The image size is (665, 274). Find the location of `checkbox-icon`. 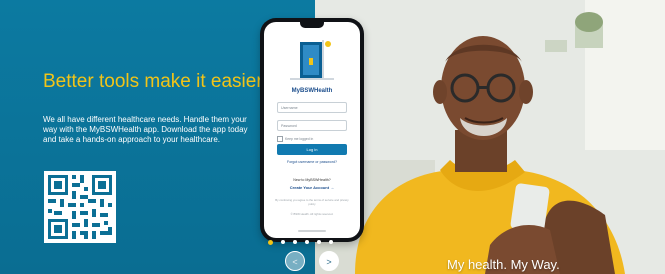

checkbox-icon is located at coordinates (280, 139).